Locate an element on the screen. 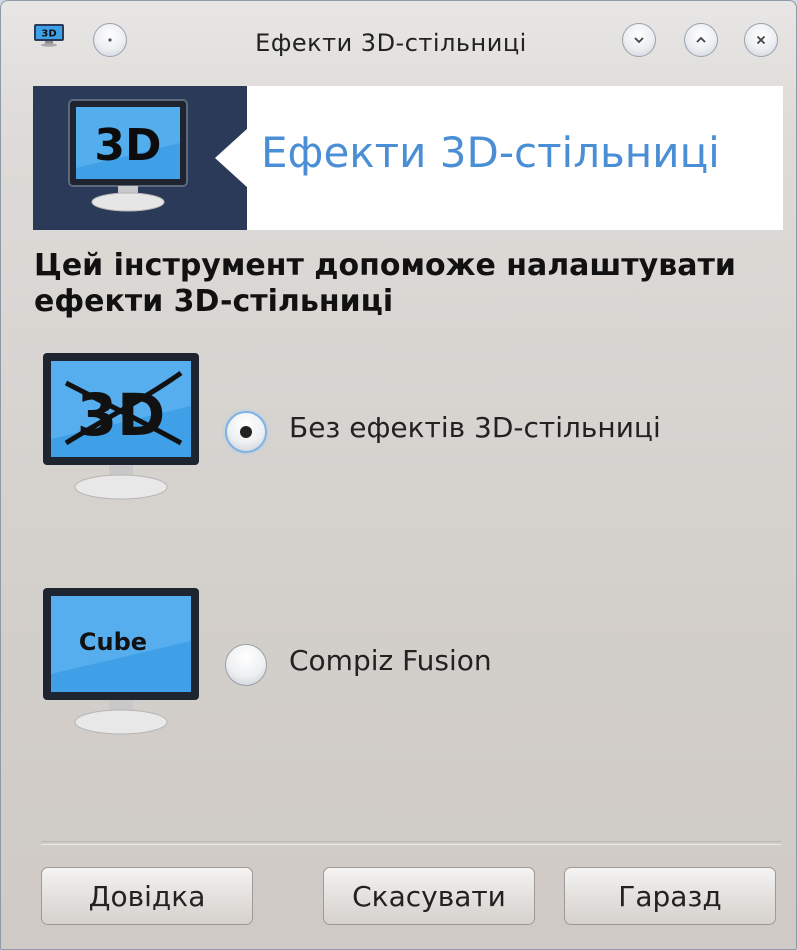 Image resolution: width=797 pixels, height=950 pixels. window-menu-button is located at coordinates (110, 40).